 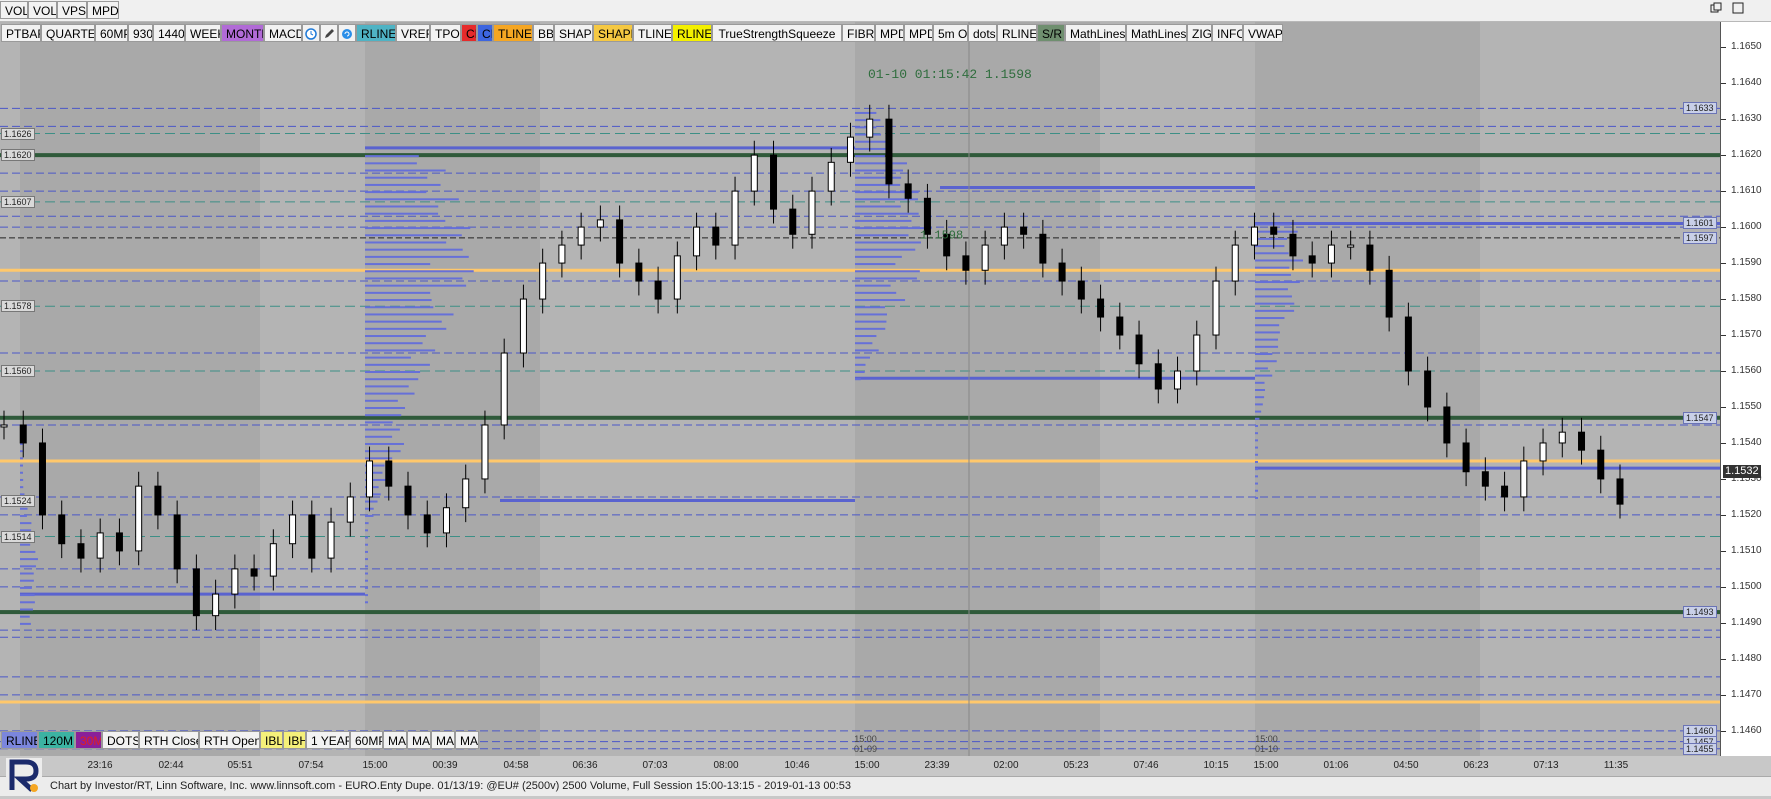 I want to click on price-tick-label: 1.1590, so click(x=1746, y=263).